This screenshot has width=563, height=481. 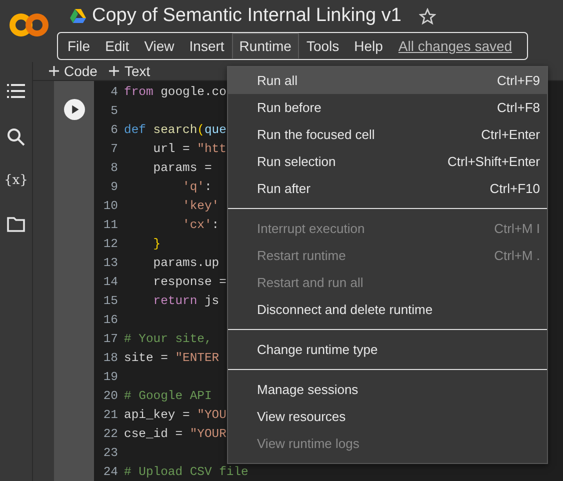 I want to click on star-icon, so click(x=427, y=16).